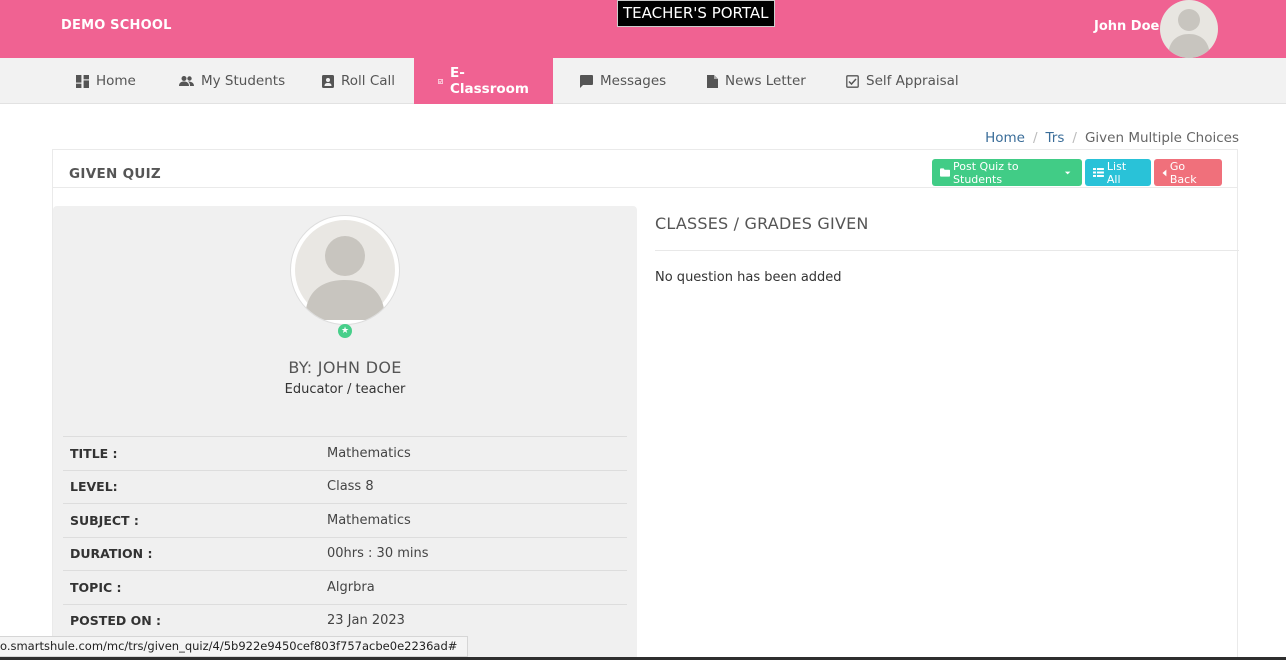 The height and width of the screenshot is (660, 1286). Describe the element at coordinates (96, 587) in the screenshot. I see `detail-label: TOPIC :` at that location.